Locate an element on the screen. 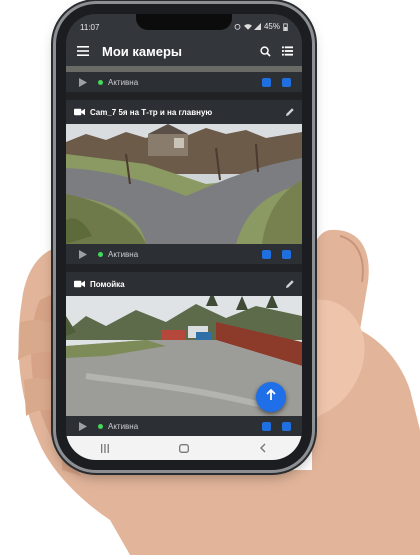 This screenshot has height=555, width=420. app-bar: Мои камеры is located at coordinates (184, 51).